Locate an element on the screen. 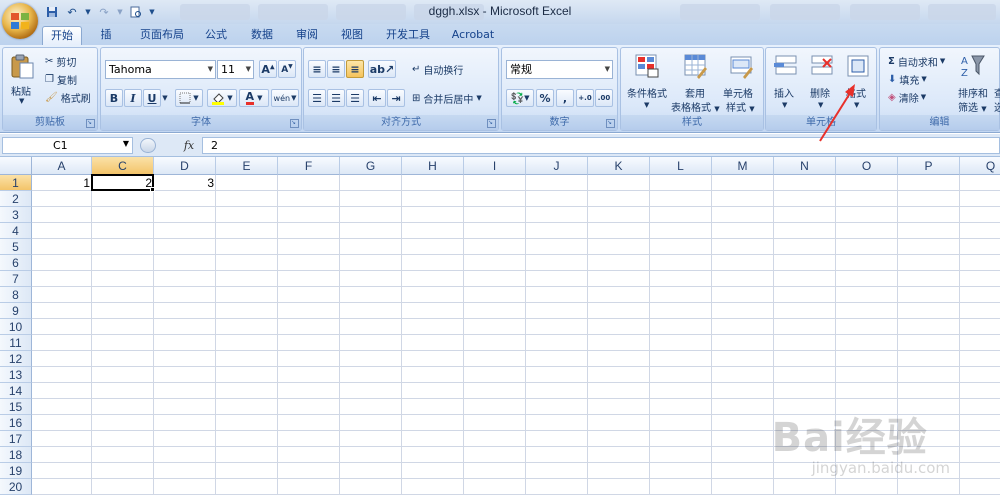 The image size is (1000, 495). delete-cells-button: 删除 ▼ is located at coordinates (822, 83).